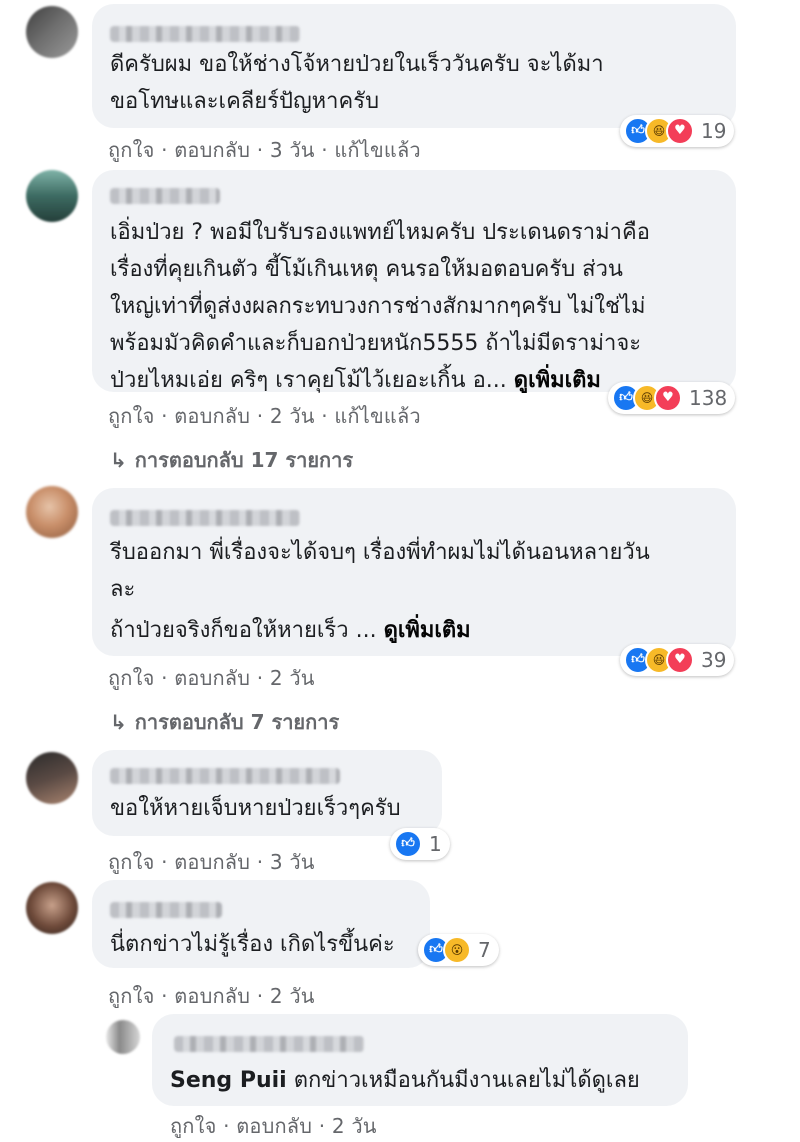 Image resolution: width=800 pixels, height=1142 pixels. I want to click on comment-bubble: นี่ตกข่าวไม่รู้เรื่อง เกิดไรขึ้นค่ะ, so click(261, 924).